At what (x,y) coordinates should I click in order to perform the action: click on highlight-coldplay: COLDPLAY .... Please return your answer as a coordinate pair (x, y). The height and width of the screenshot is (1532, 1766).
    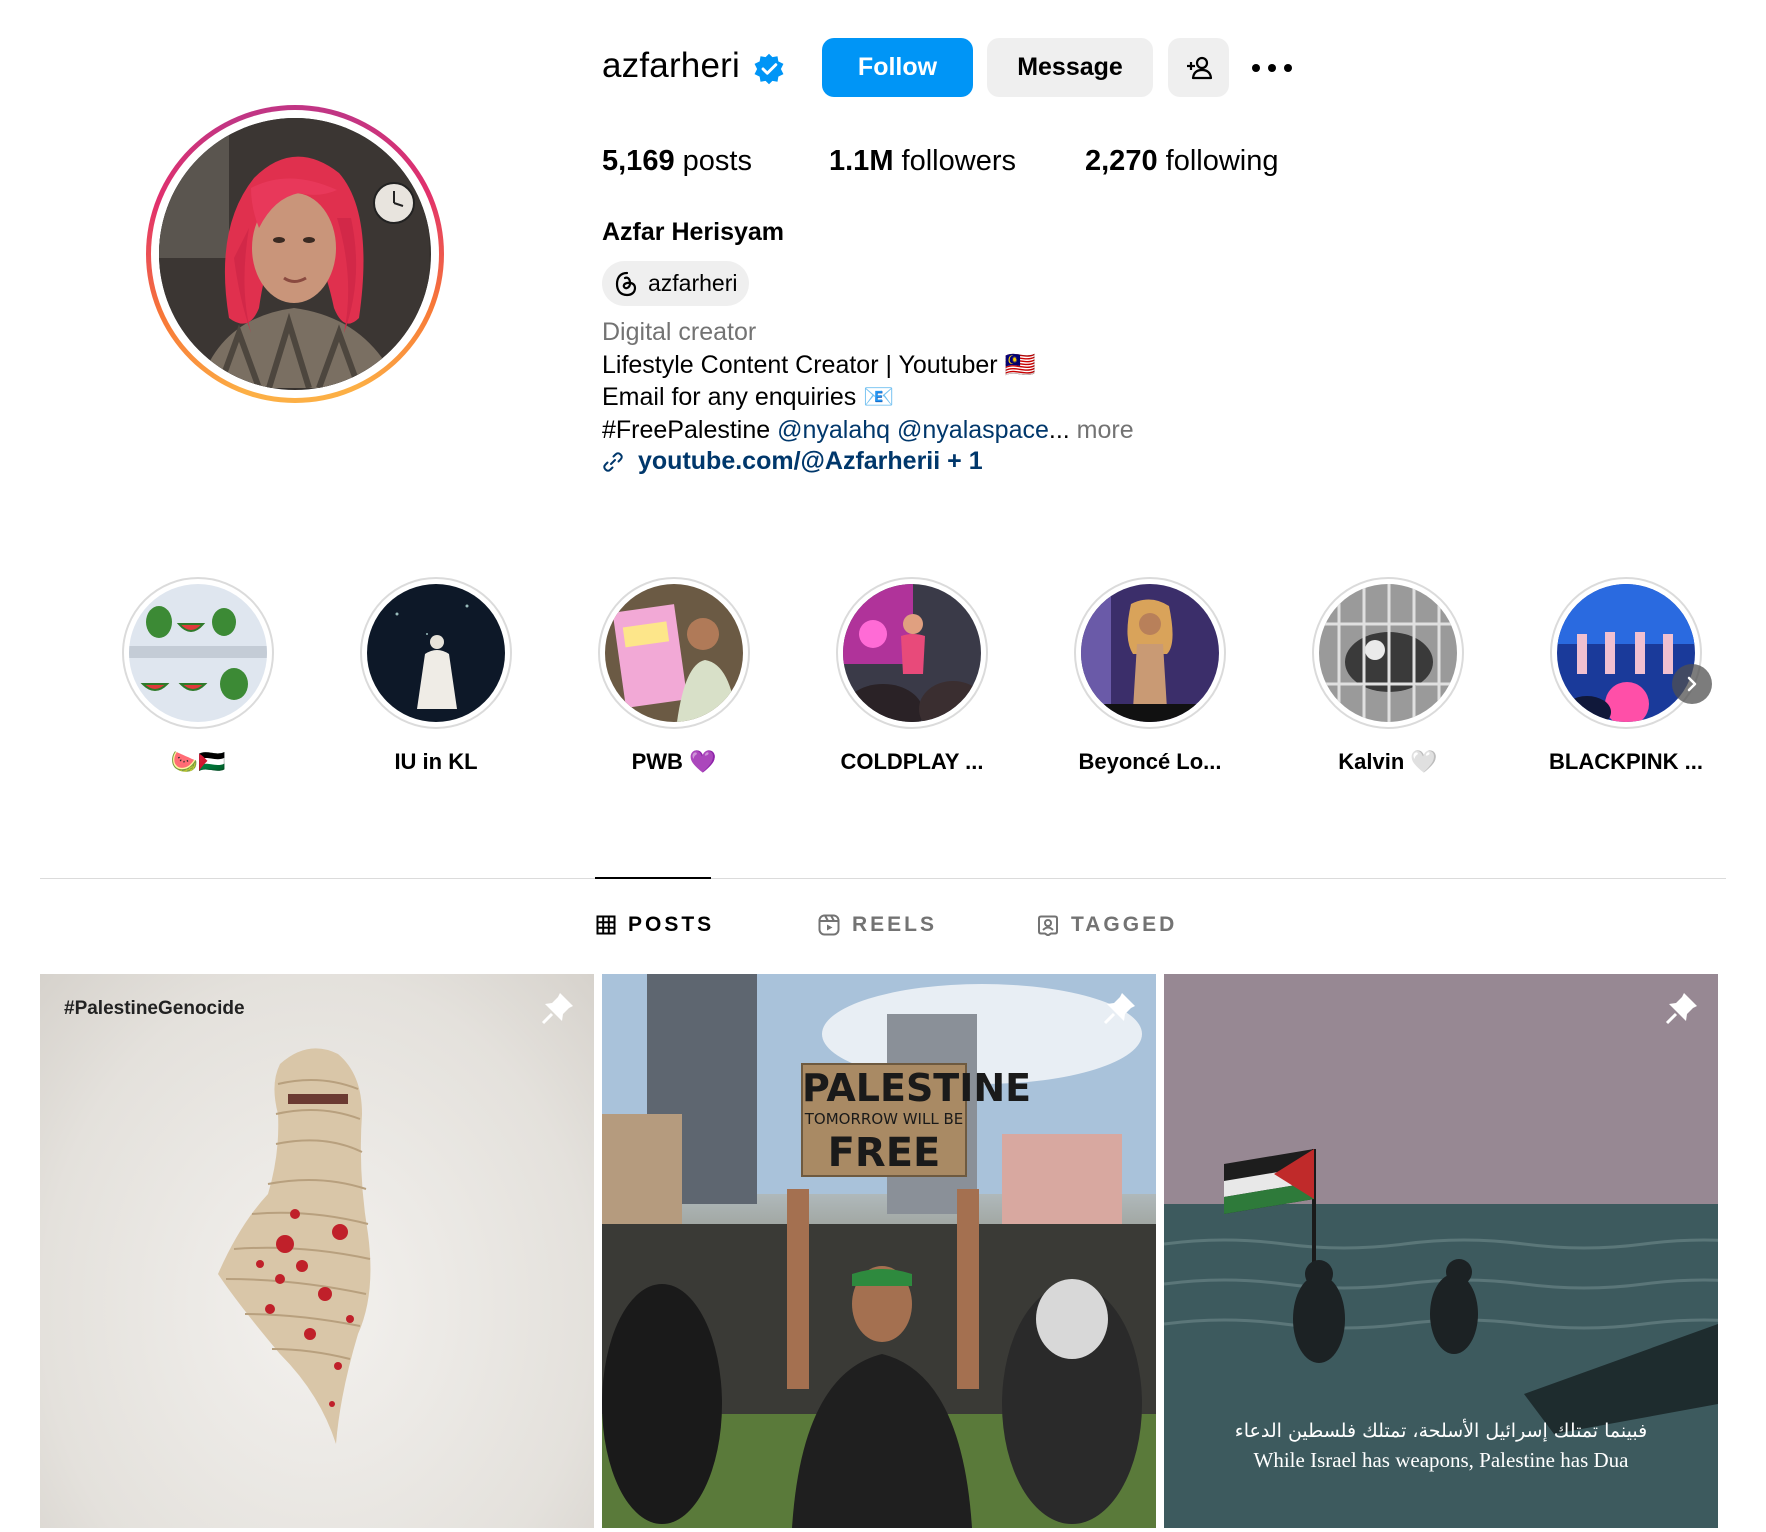
    Looking at the image, I should click on (912, 675).